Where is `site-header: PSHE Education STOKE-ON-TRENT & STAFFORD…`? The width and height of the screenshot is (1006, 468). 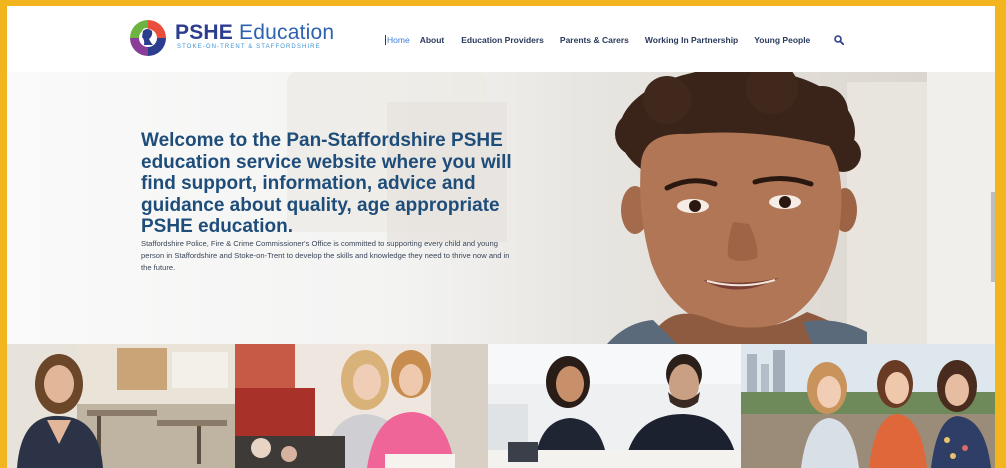
site-header: PSHE Education STOKE-ON-TRENT & STAFFORD… is located at coordinates (501, 39).